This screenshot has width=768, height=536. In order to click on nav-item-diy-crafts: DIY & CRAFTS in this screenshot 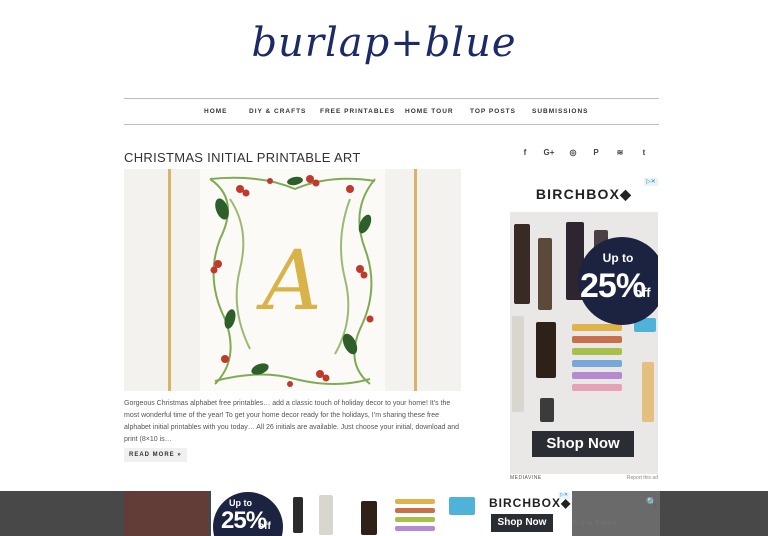, I will do `click(277, 111)`.